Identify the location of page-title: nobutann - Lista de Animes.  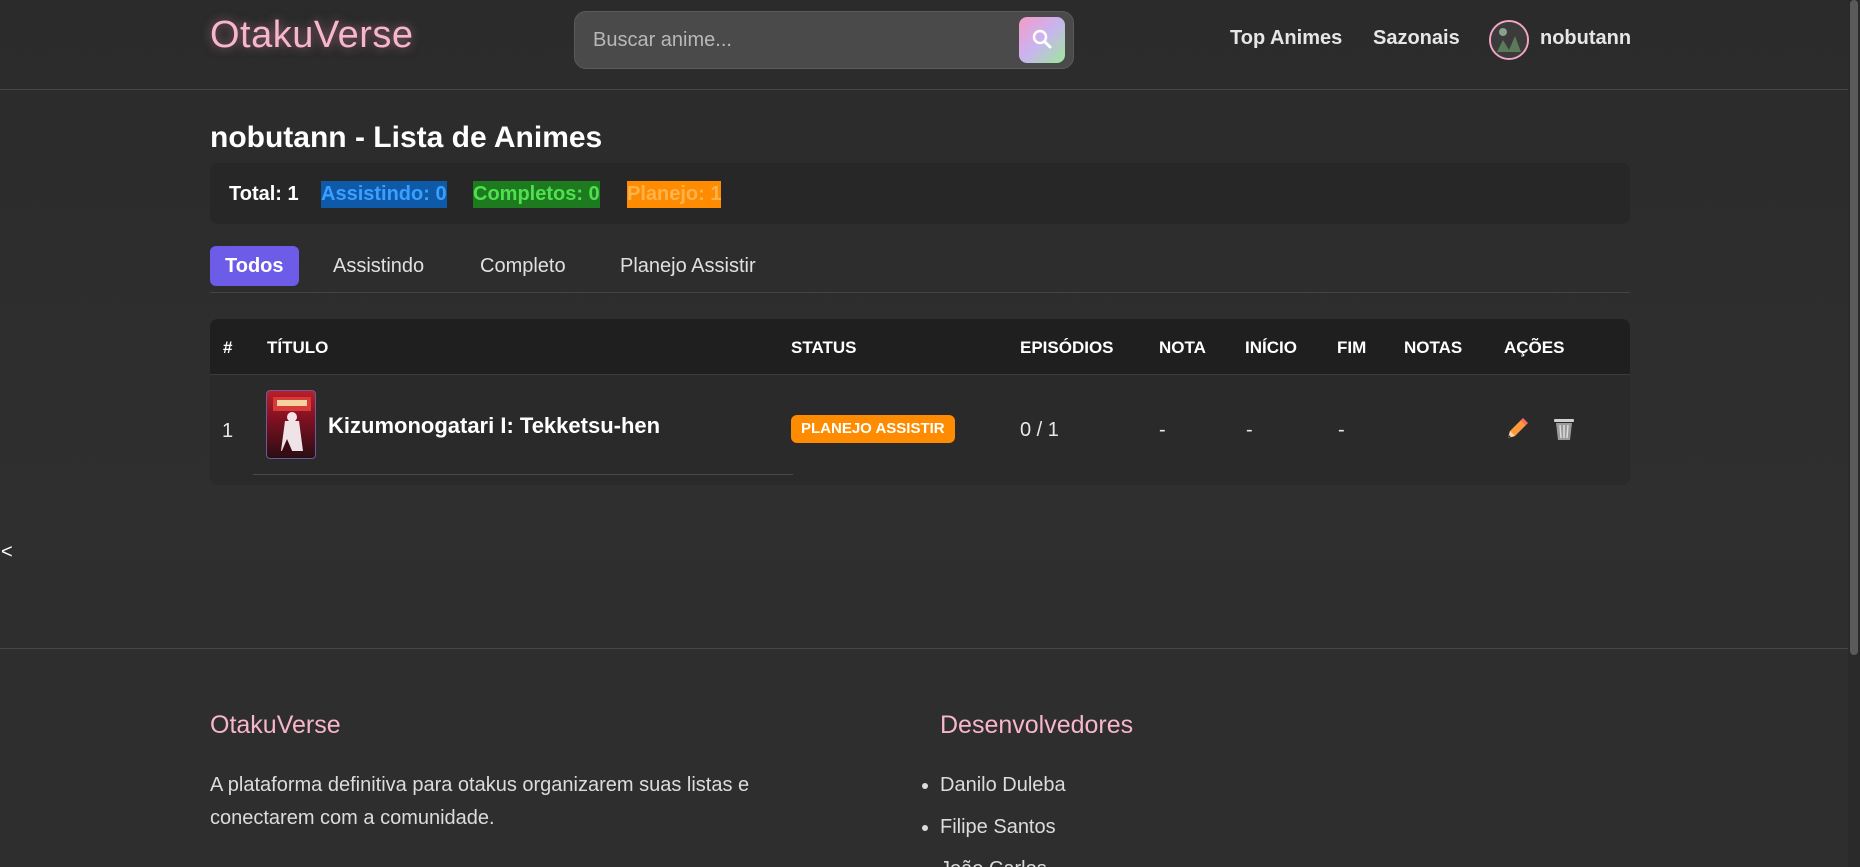
(406, 137).